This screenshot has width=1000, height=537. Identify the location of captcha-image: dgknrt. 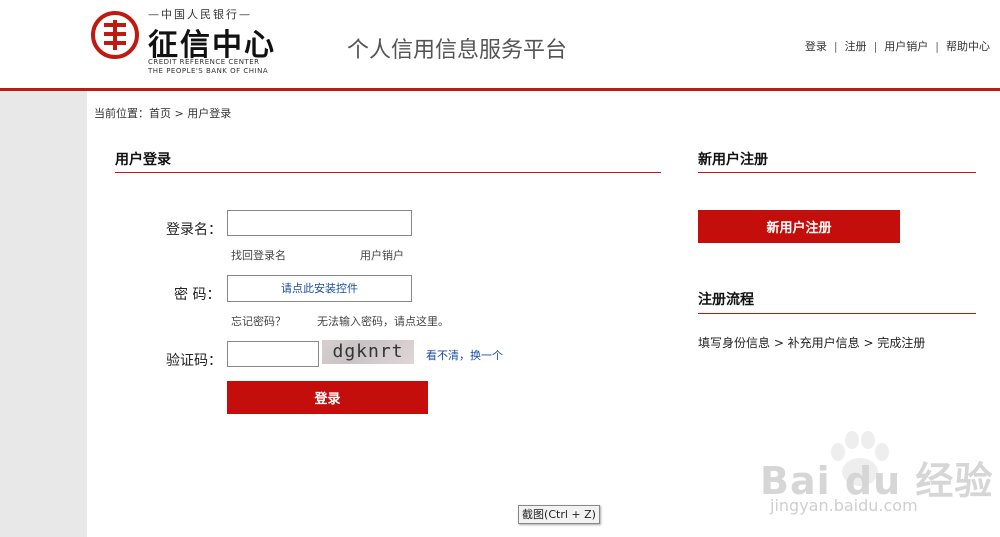
(368, 352).